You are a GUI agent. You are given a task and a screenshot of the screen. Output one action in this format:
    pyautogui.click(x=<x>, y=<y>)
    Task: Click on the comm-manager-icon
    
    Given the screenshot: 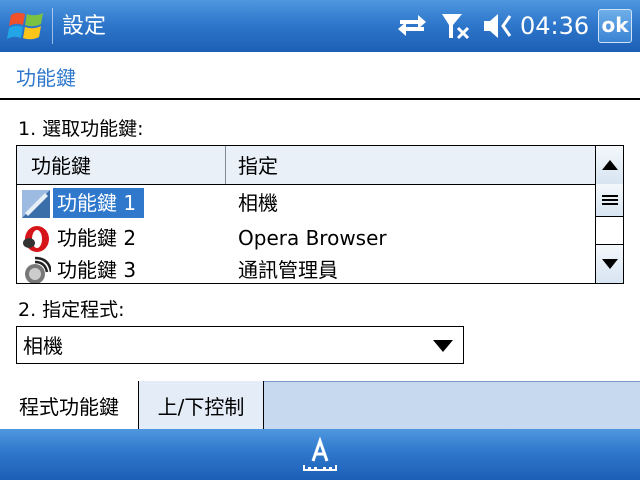 What is the action you would take?
    pyautogui.click(x=37, y=269)
    